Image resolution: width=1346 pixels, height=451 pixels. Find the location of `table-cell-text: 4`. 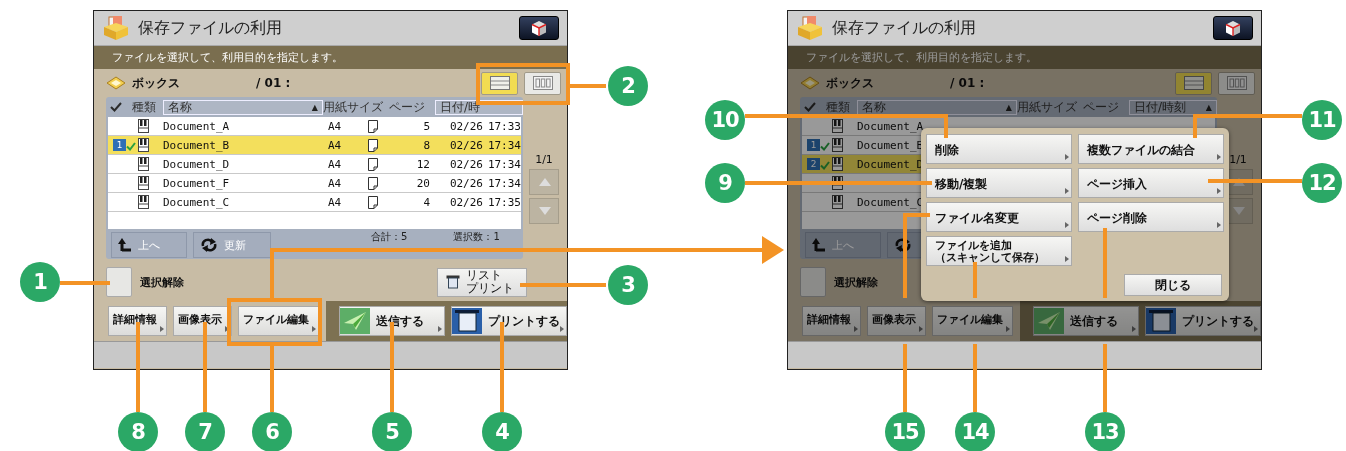

table-cell-text: 4 is located at coordinates (426, 202).